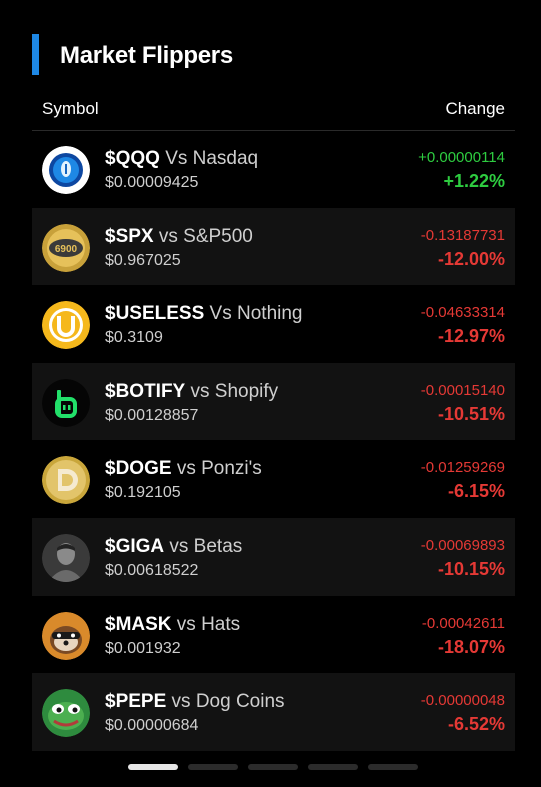 This screenshot has height=787, width=541. I want to click on change-percent: -10.15%, so click(471, 568).